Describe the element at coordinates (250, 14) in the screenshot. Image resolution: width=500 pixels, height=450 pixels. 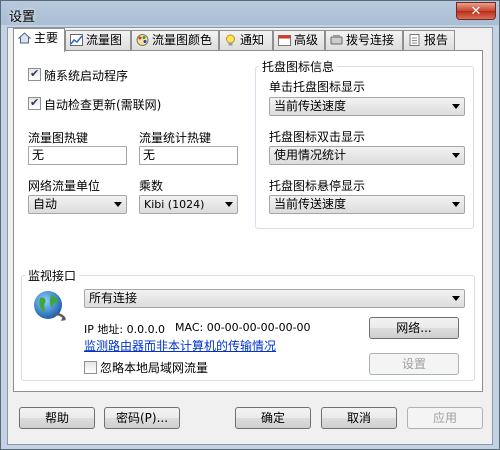
I see `title-bar: 设置 ✕` at that location.